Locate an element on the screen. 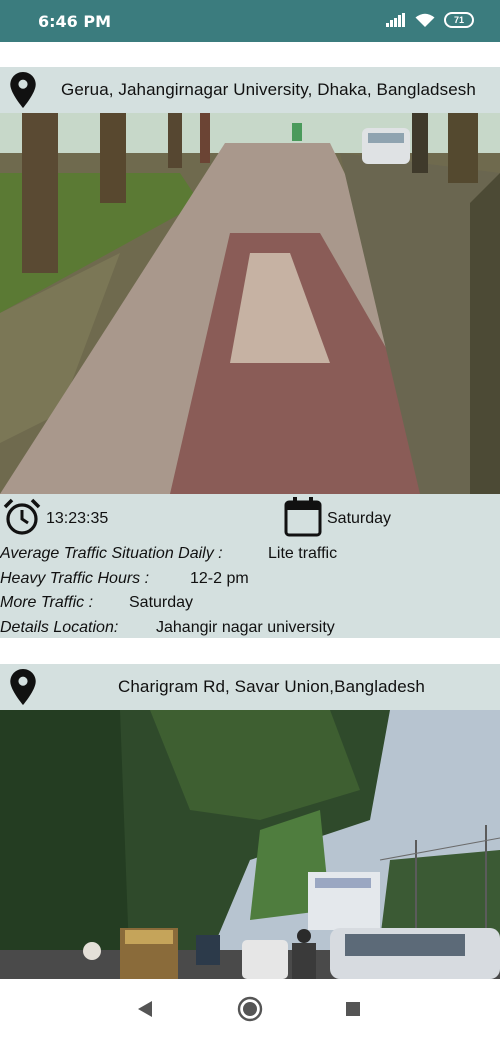  battery-icon: 71 is located at coordinates (459, 20).